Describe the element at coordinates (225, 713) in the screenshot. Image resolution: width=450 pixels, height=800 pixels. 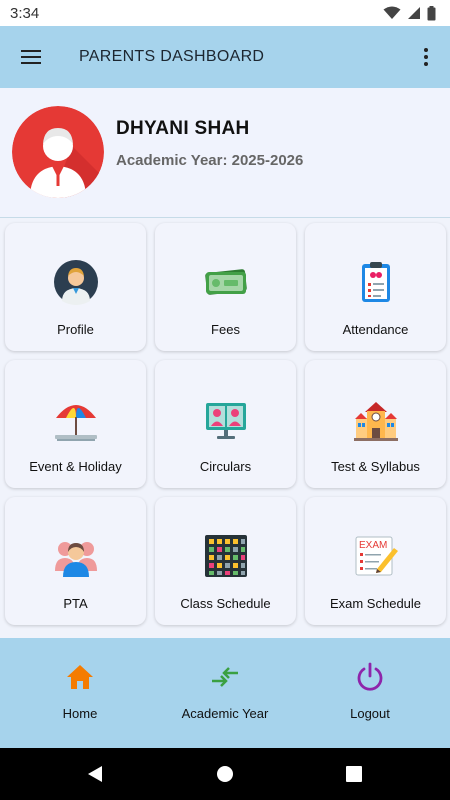
I see `nav-label: Academic Year` at that location.